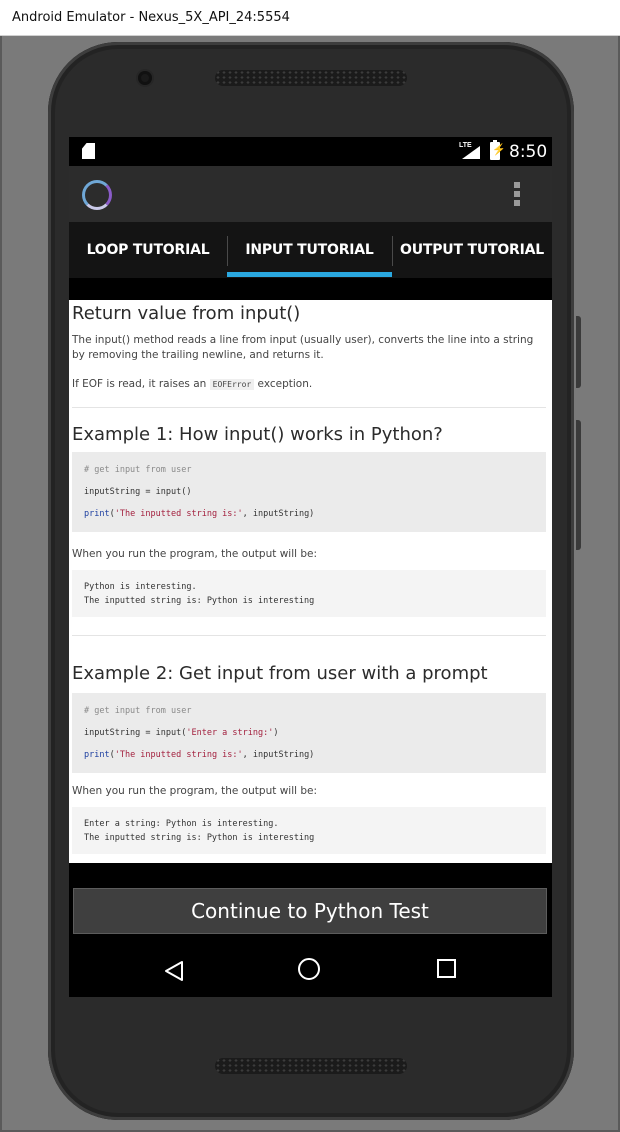 Image resolution: width=620 pixels, height=1132 pixels. I want to click on eoferror-code: EOFError, so click(232, 384).